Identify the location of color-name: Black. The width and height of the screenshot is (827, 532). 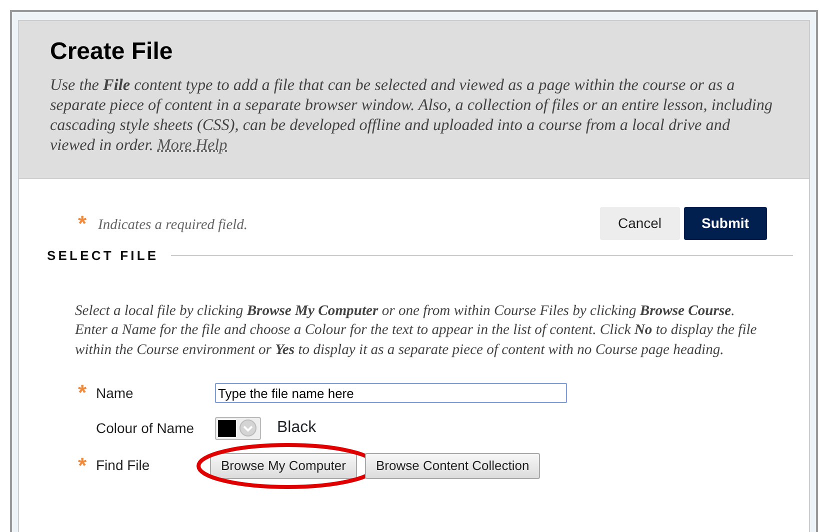
(296, 428).